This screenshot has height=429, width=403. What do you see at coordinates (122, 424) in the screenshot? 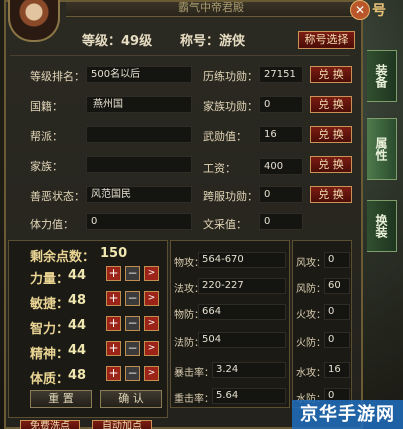
I see `auto-allocate-button: 自动加点` at bounding box center [122, 424].